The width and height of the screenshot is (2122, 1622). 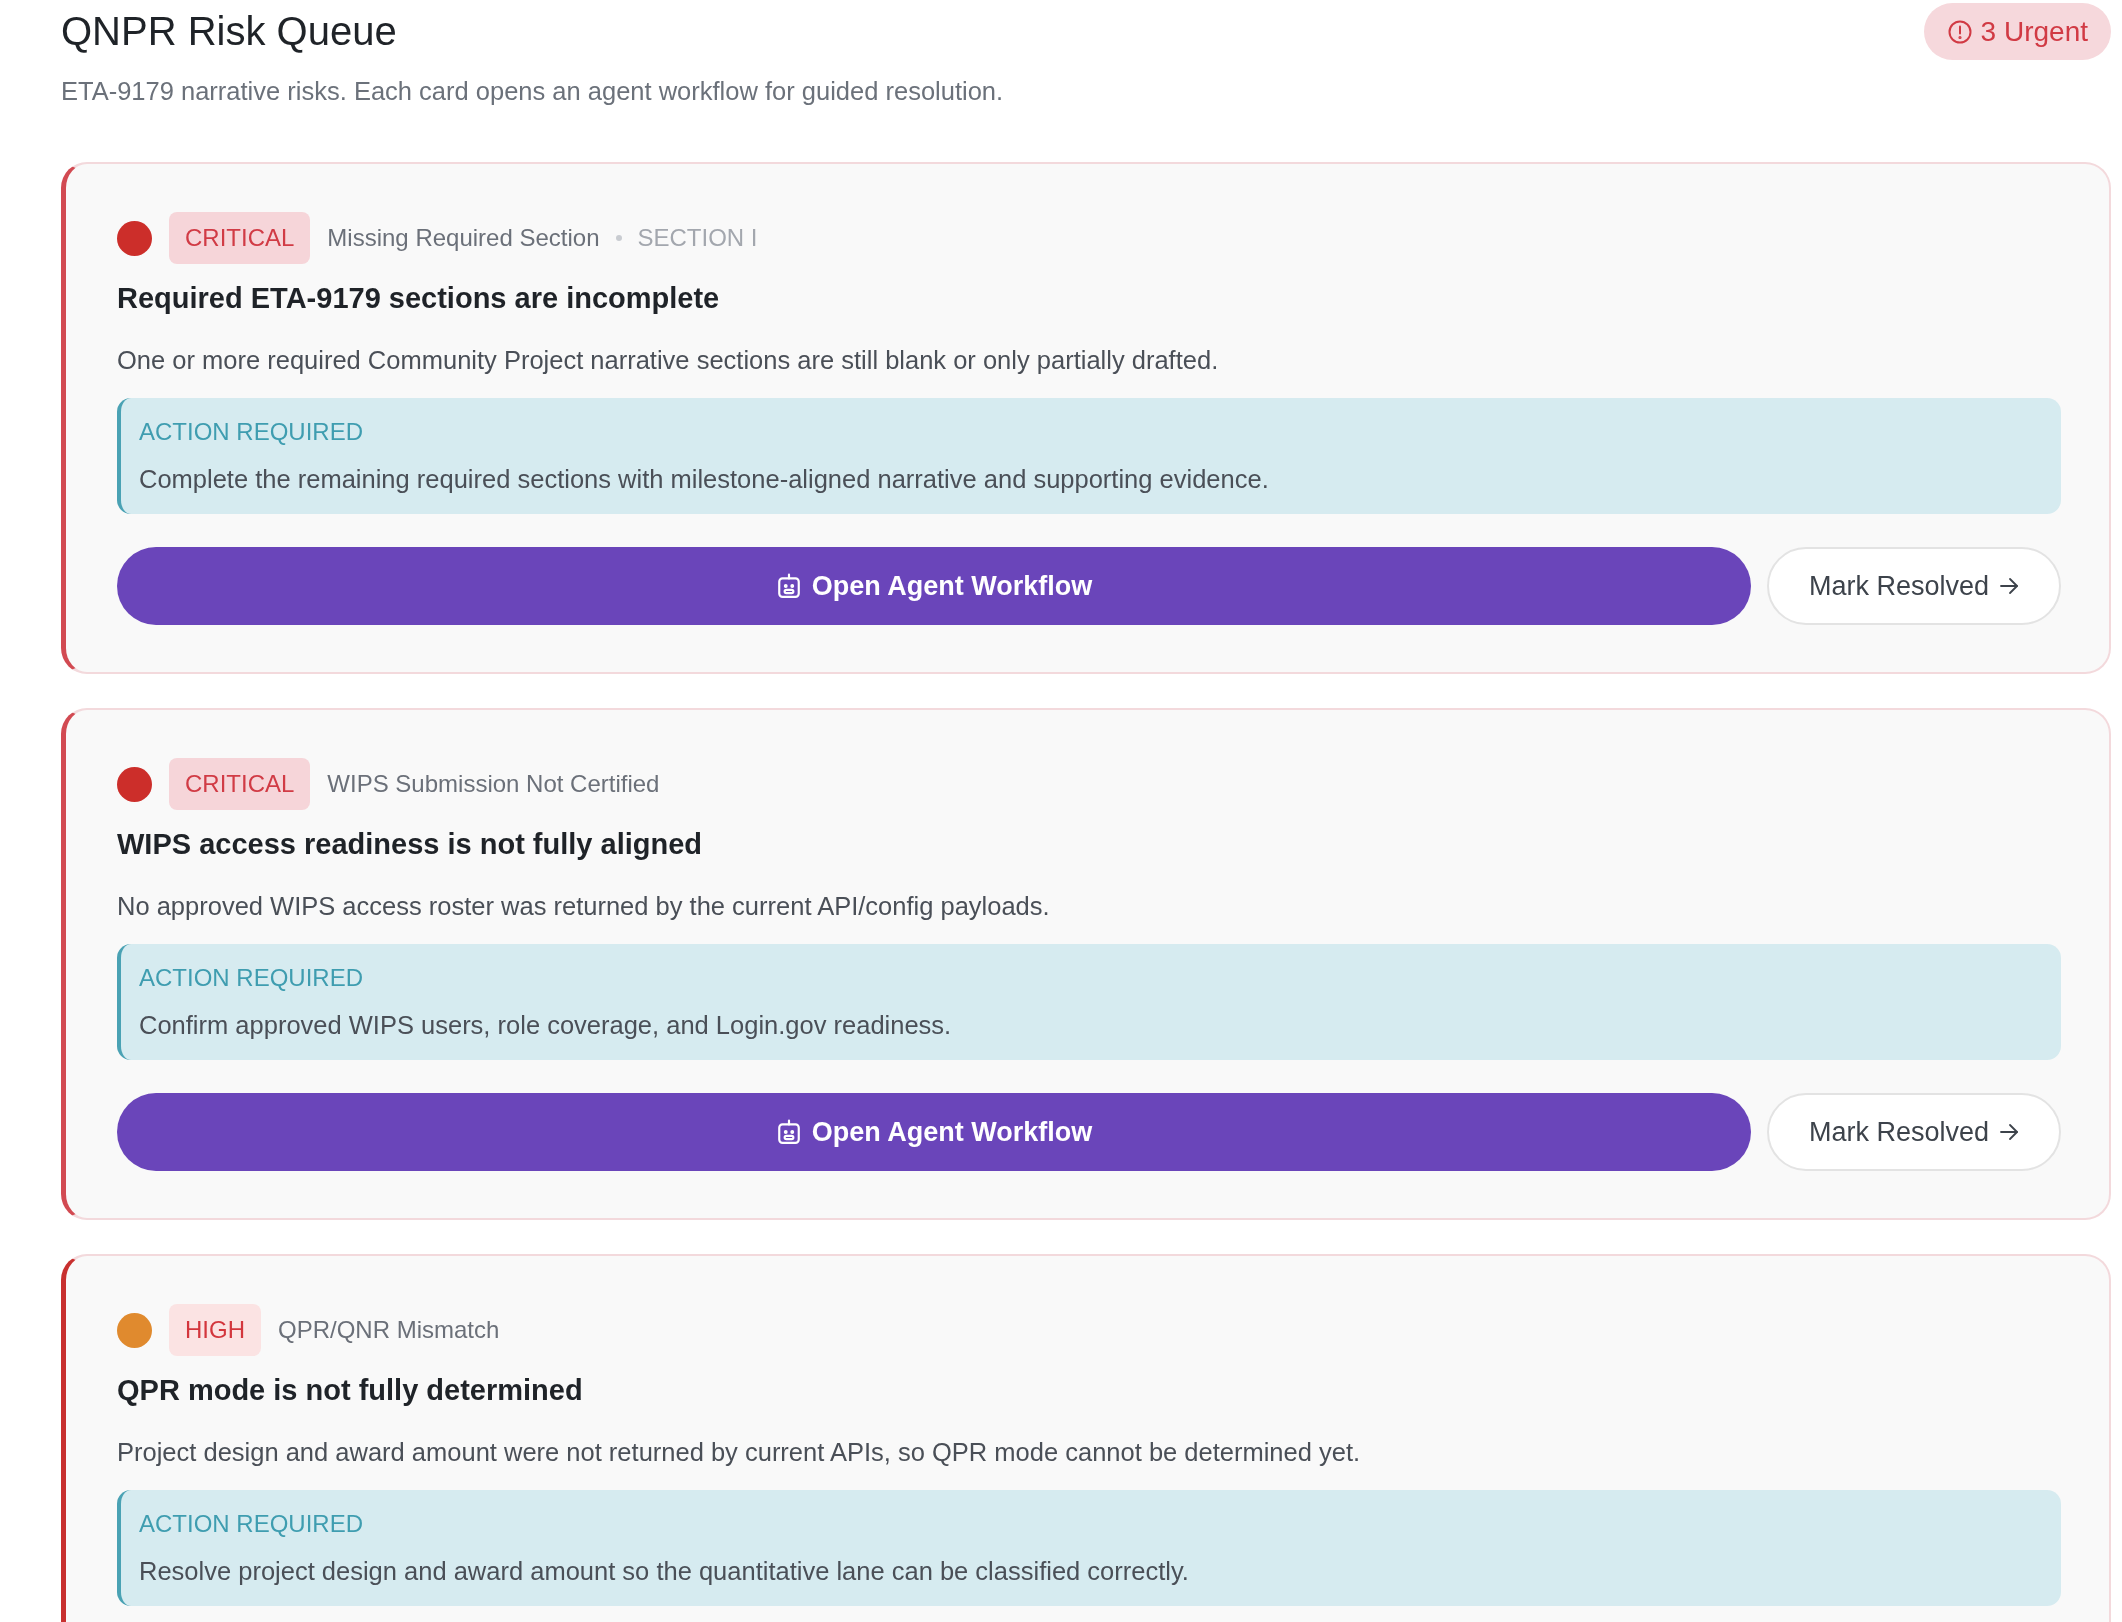 What do you see at coordinates (532, 91) in the screenshot?
I see `page-subtitle: ETA-9179 narrative risks. Each card opens an agent workflow for guided resolution.` at bounding box center [532, 91].